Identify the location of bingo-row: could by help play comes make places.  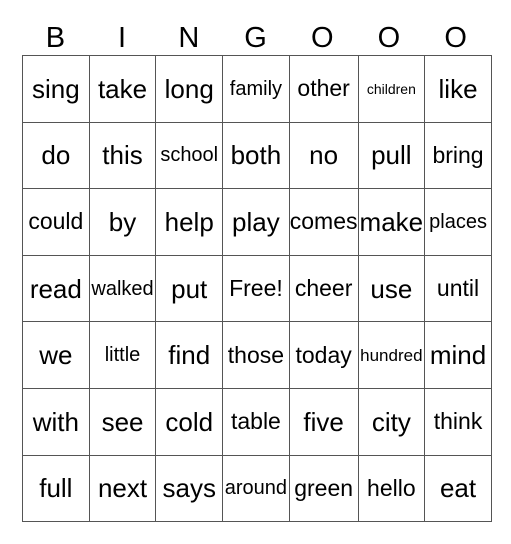
(257, 222).